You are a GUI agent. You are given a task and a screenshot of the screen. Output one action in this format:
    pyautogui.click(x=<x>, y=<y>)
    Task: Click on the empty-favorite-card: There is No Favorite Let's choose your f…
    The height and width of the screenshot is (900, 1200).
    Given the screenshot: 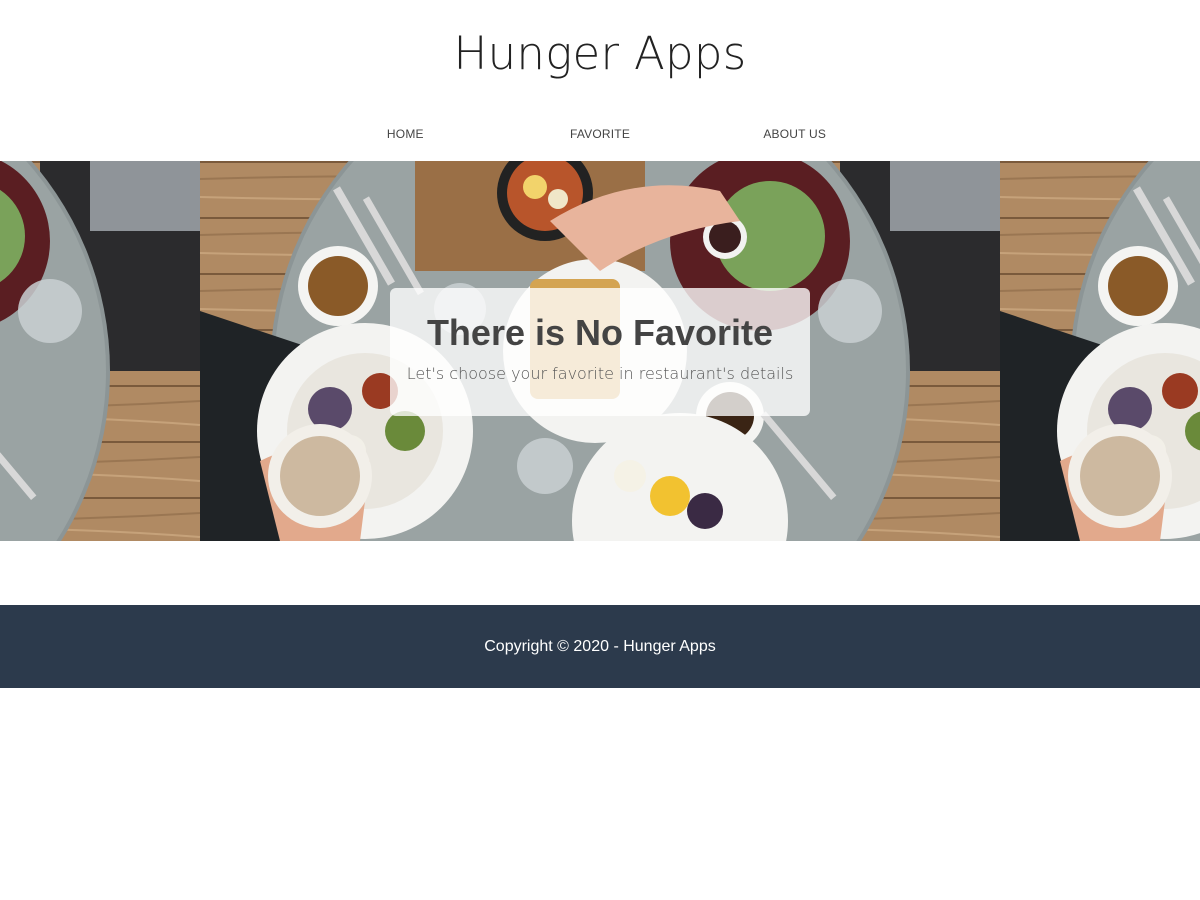 What is the action you would take?
    pyautogui.click(x=600, y=352)
    